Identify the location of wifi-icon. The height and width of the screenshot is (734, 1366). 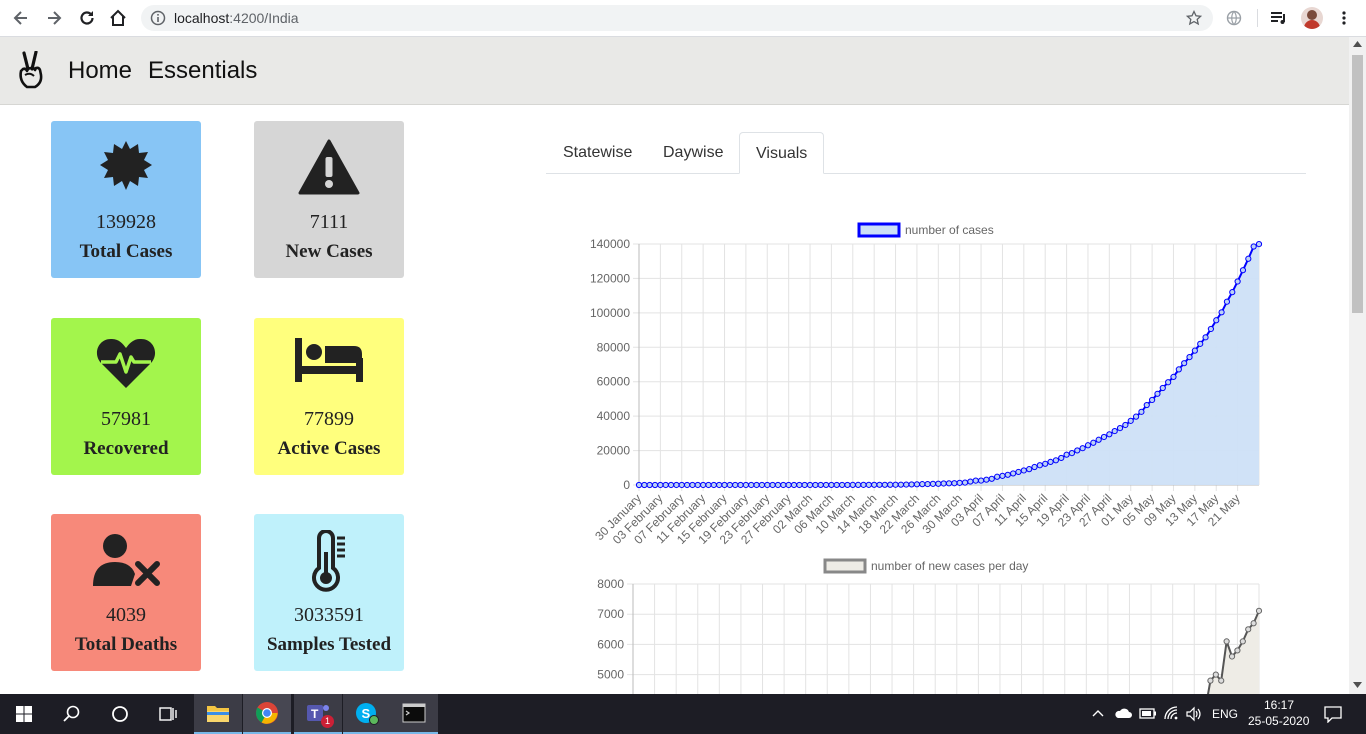
(1171, 713).